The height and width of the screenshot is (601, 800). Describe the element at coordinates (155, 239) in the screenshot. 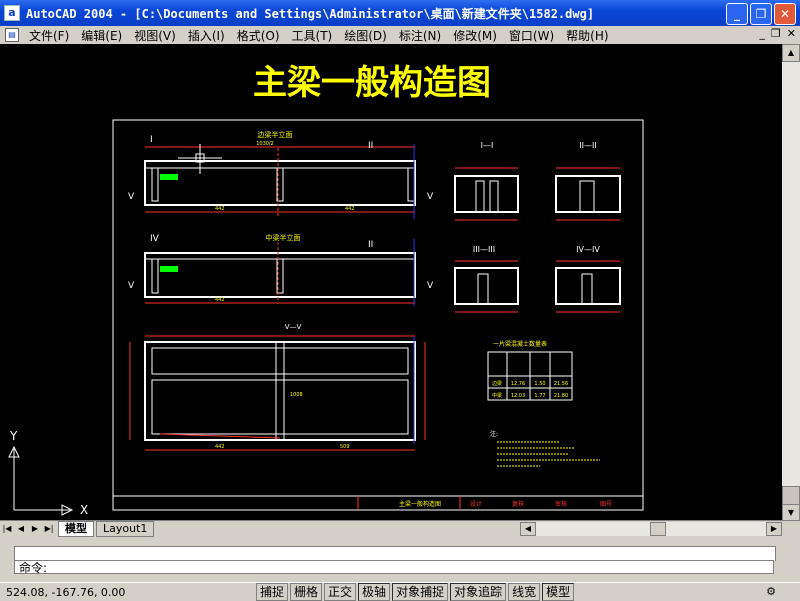

I see `elev2-mark-IV: IV` at that location.